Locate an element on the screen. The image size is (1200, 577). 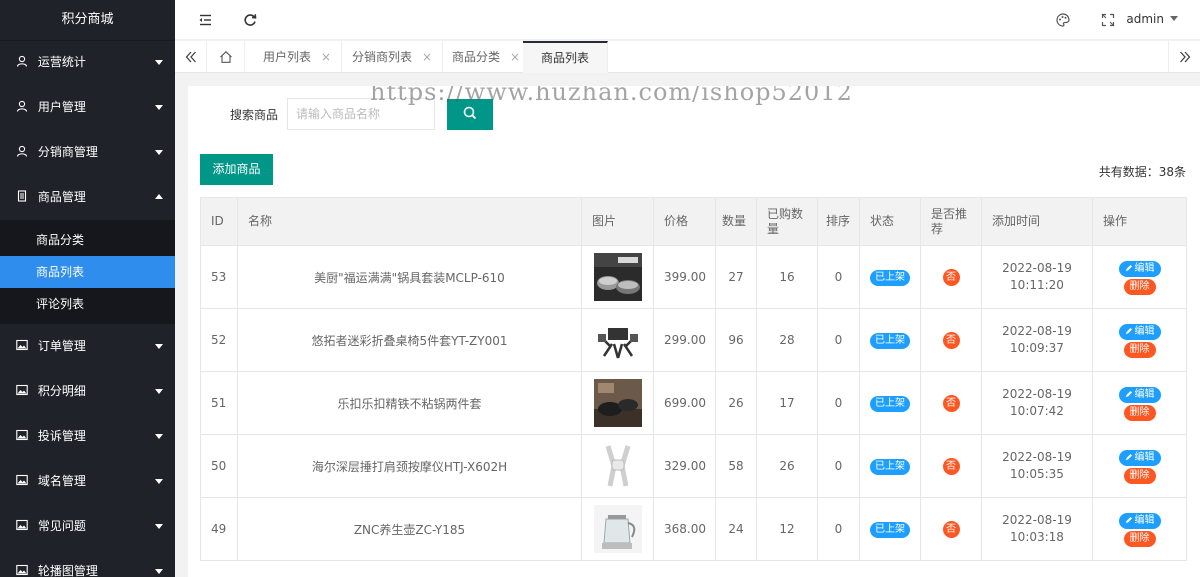
user-menu: admin is located at coordinates (1152, 19).